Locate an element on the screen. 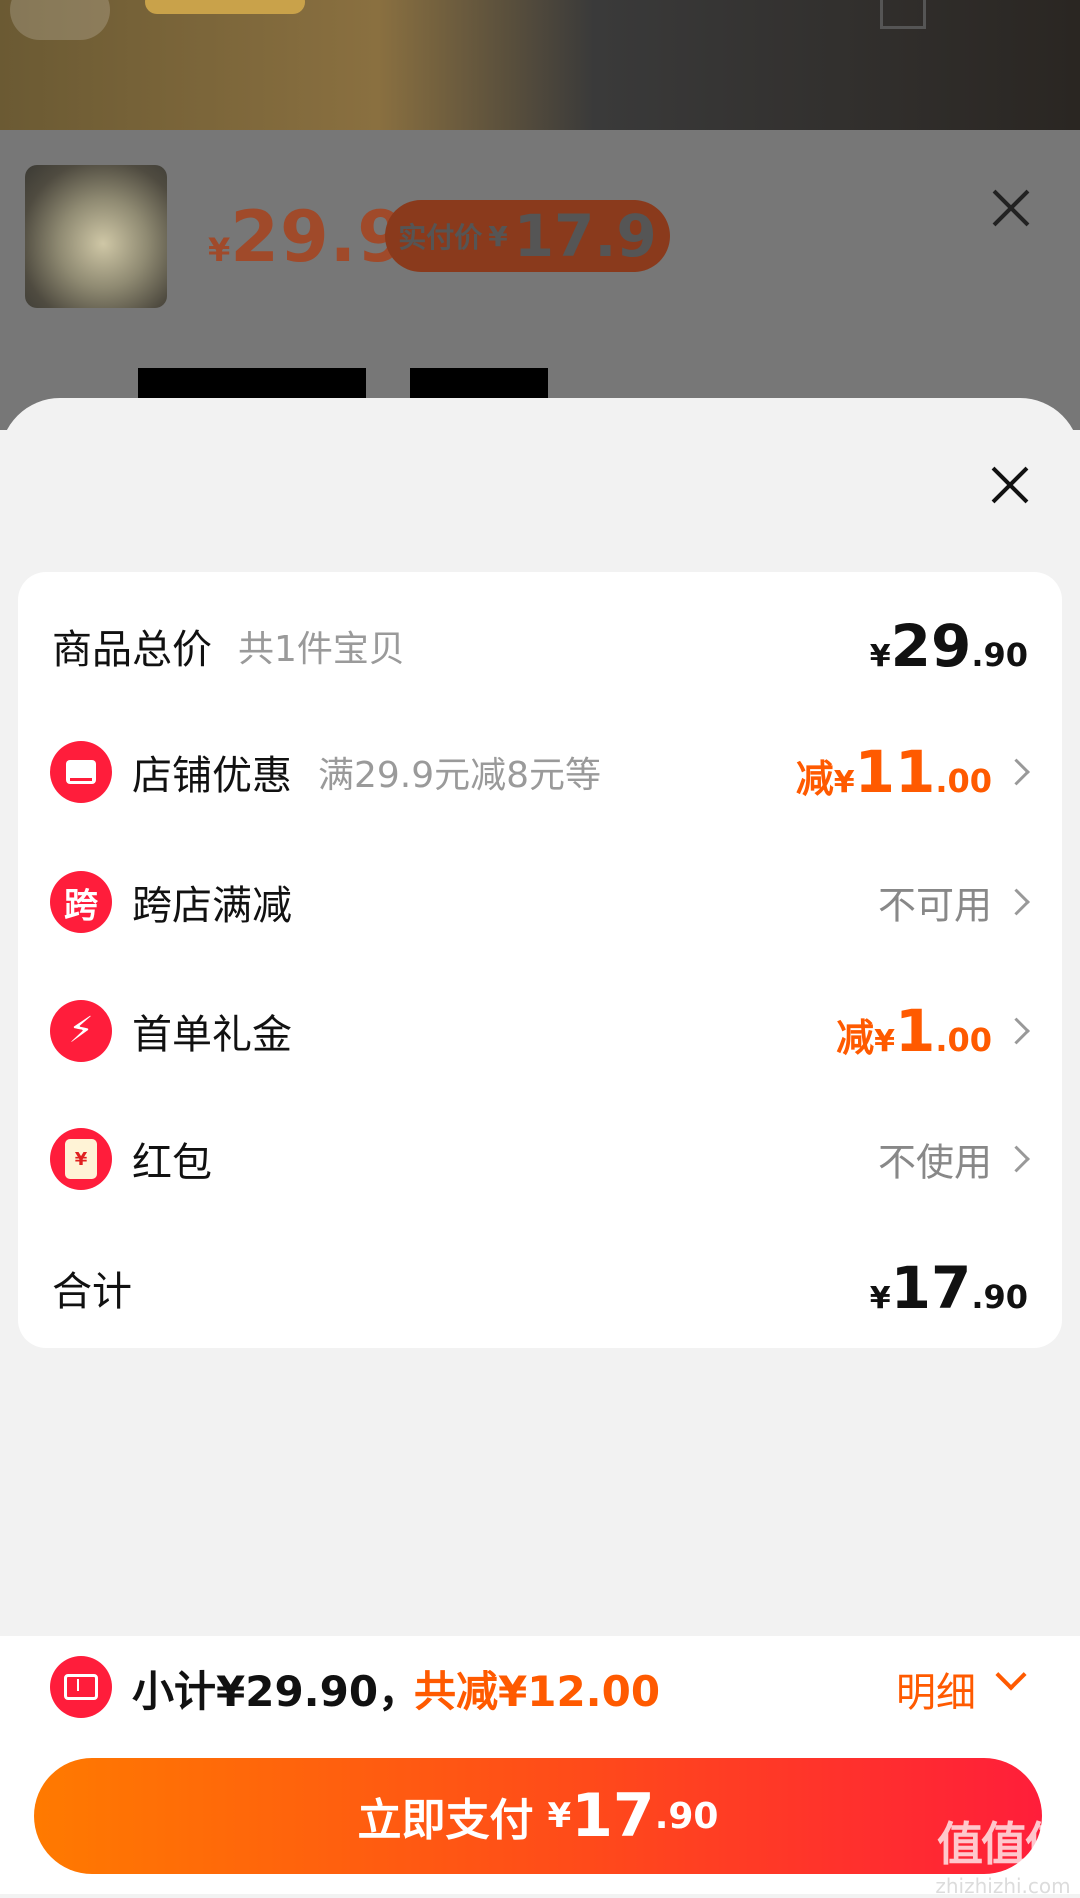 This screenshot has height=1898, width=1080. red-packet-icon: ¥ is located at coordinates (81, 1159).